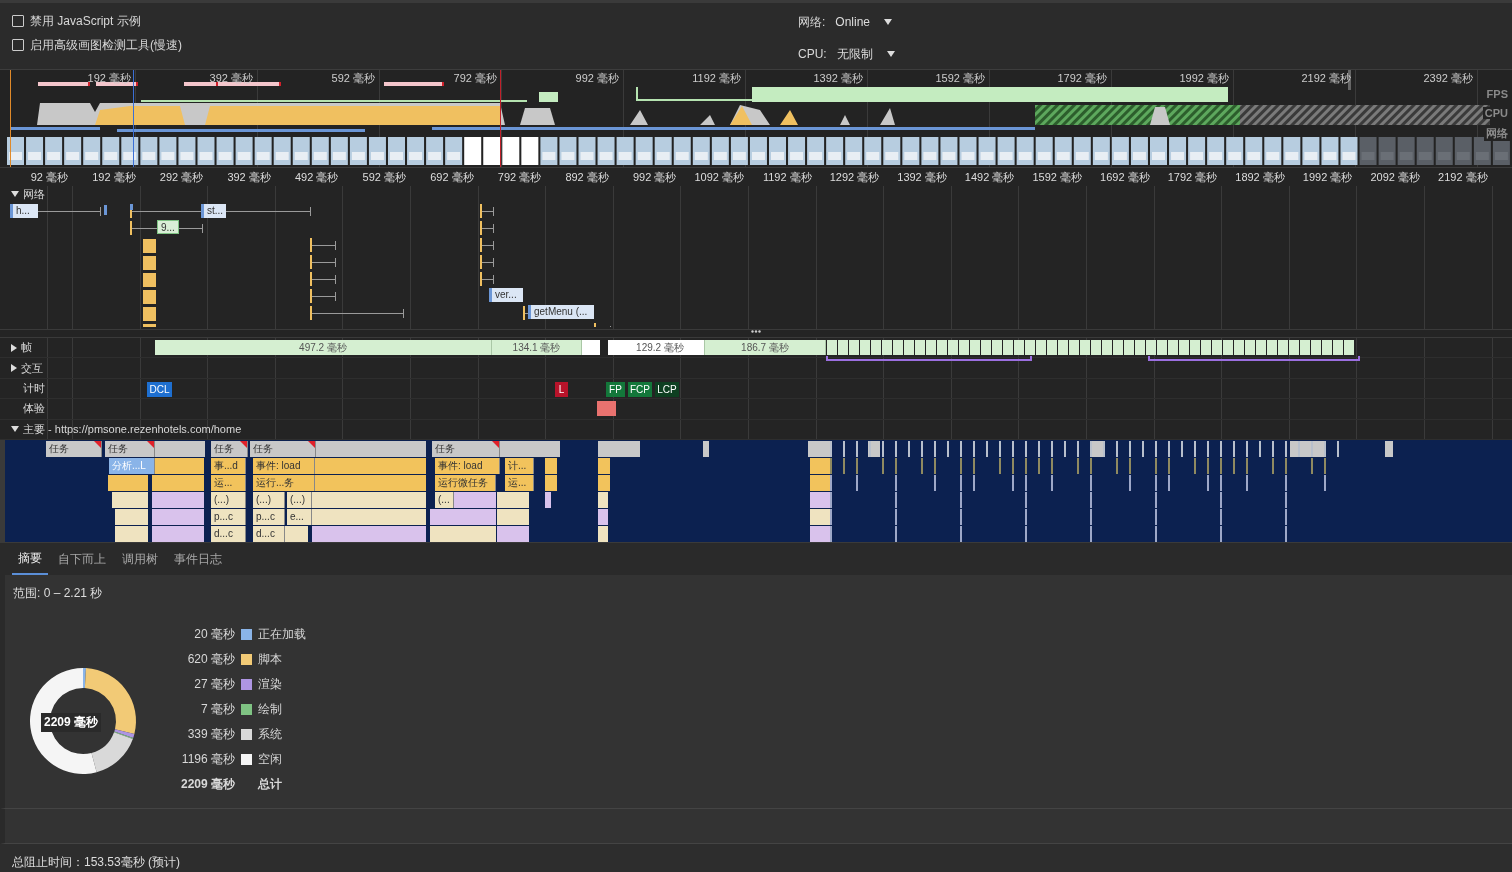  What do you see at coordinates (181, 177) in the screenshot?
I see `time-label: 292 毫秒` at bounding box center [181, 177].